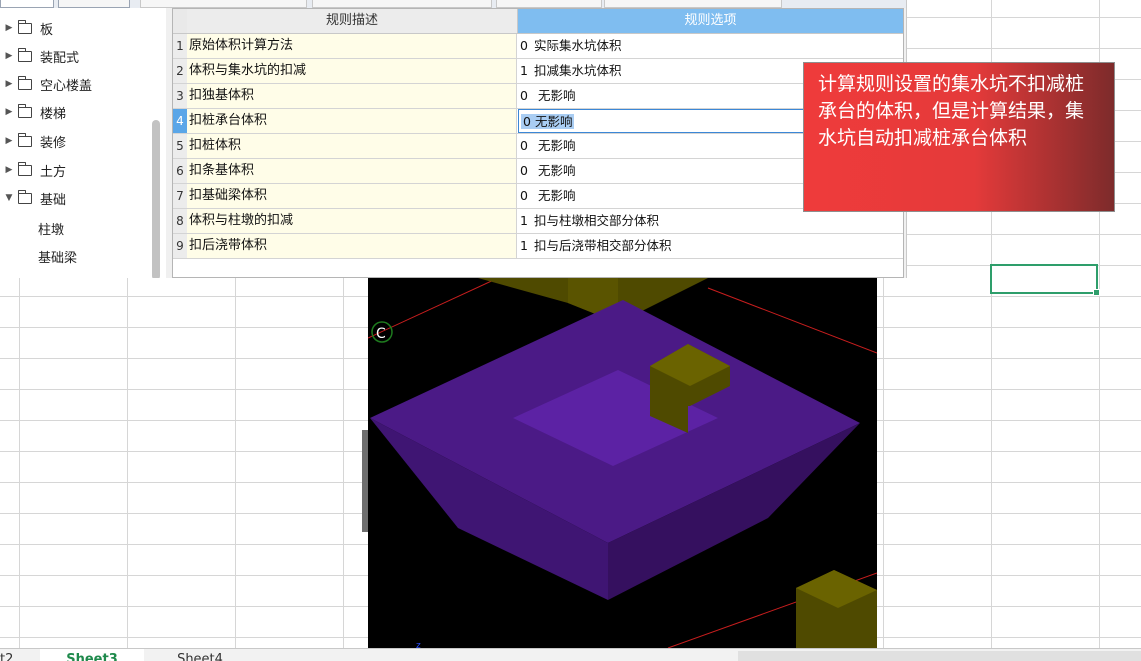 This screenshot has width=1141, height=661. I want to click on table-row: 2 体积与集水坑的扣减 1 扣减集水坑体积, so click(538, 71).